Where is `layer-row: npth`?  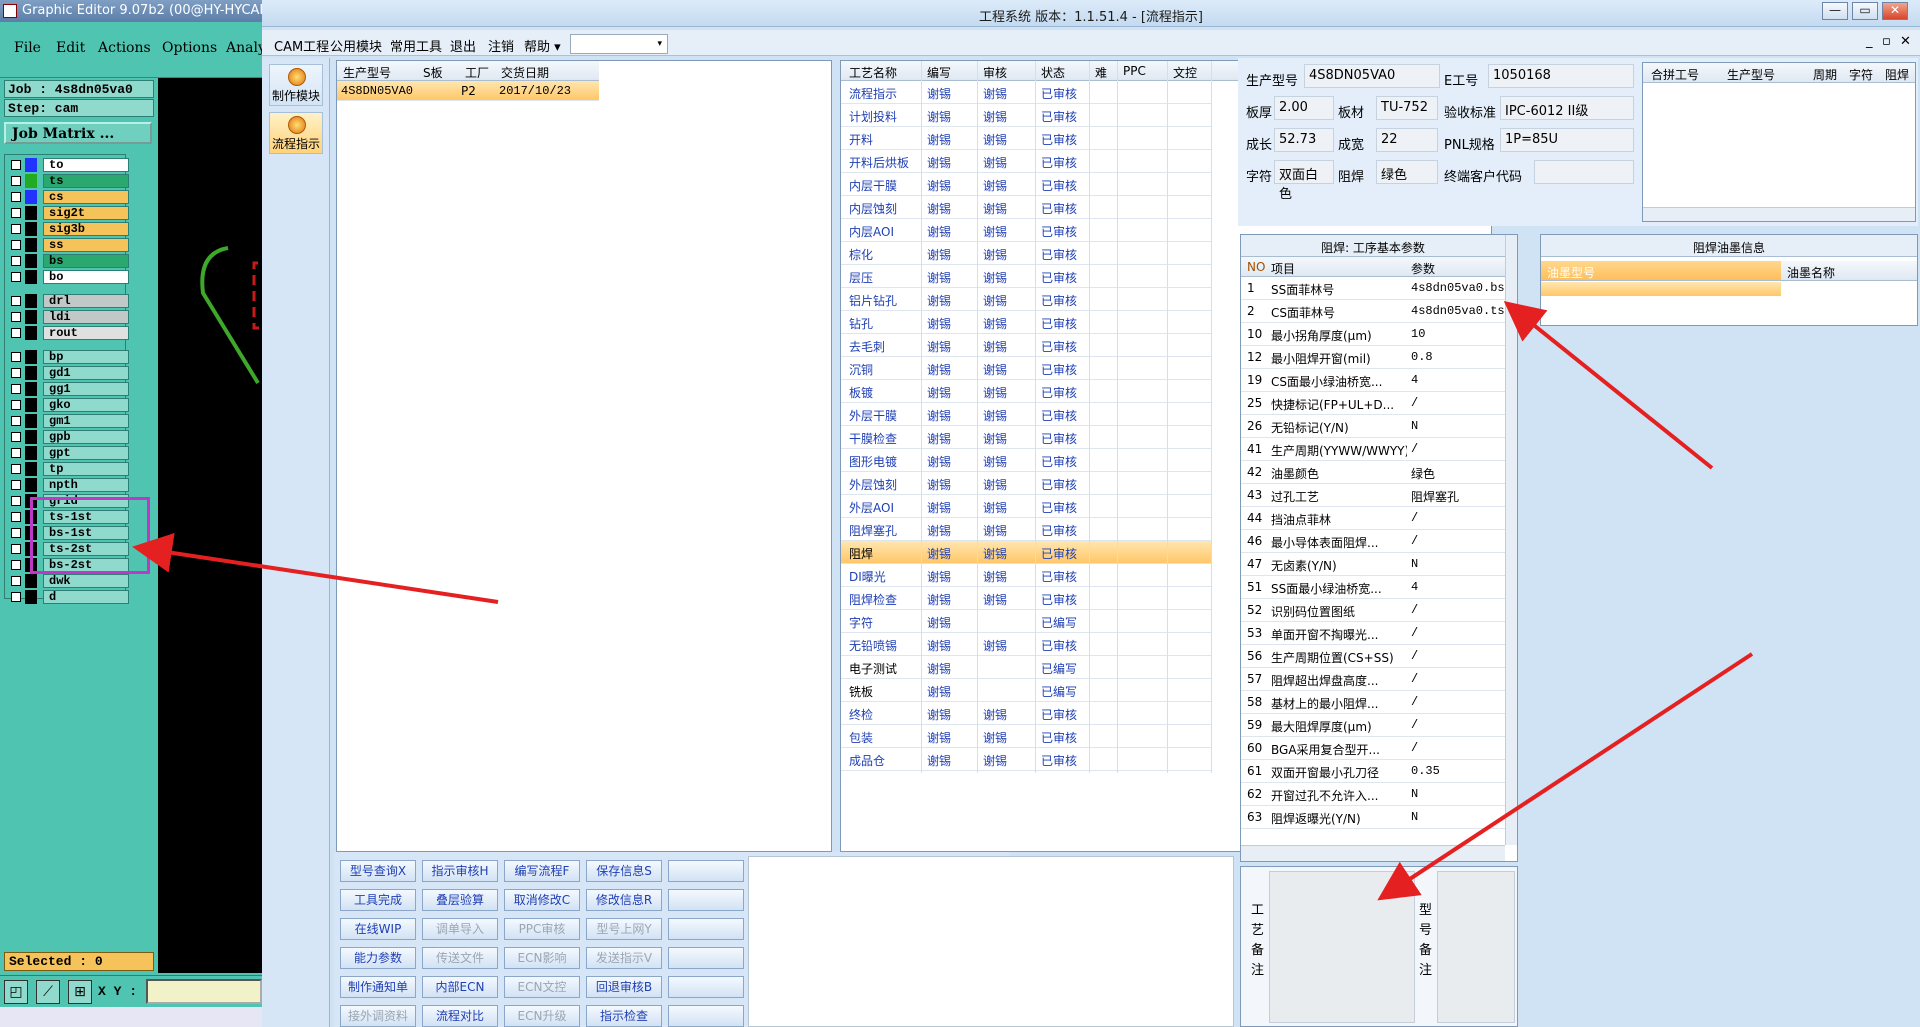
layer-row: npth is located at coordinates (68, 485).